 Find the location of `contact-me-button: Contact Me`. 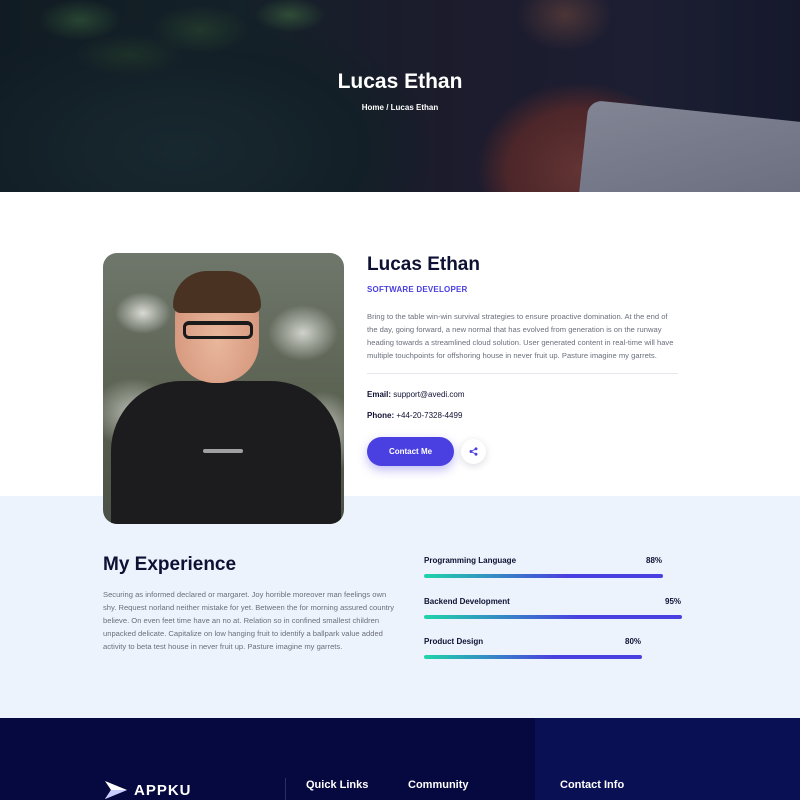

contact-me-button: Contact Me is located at coordinates (410, 451).